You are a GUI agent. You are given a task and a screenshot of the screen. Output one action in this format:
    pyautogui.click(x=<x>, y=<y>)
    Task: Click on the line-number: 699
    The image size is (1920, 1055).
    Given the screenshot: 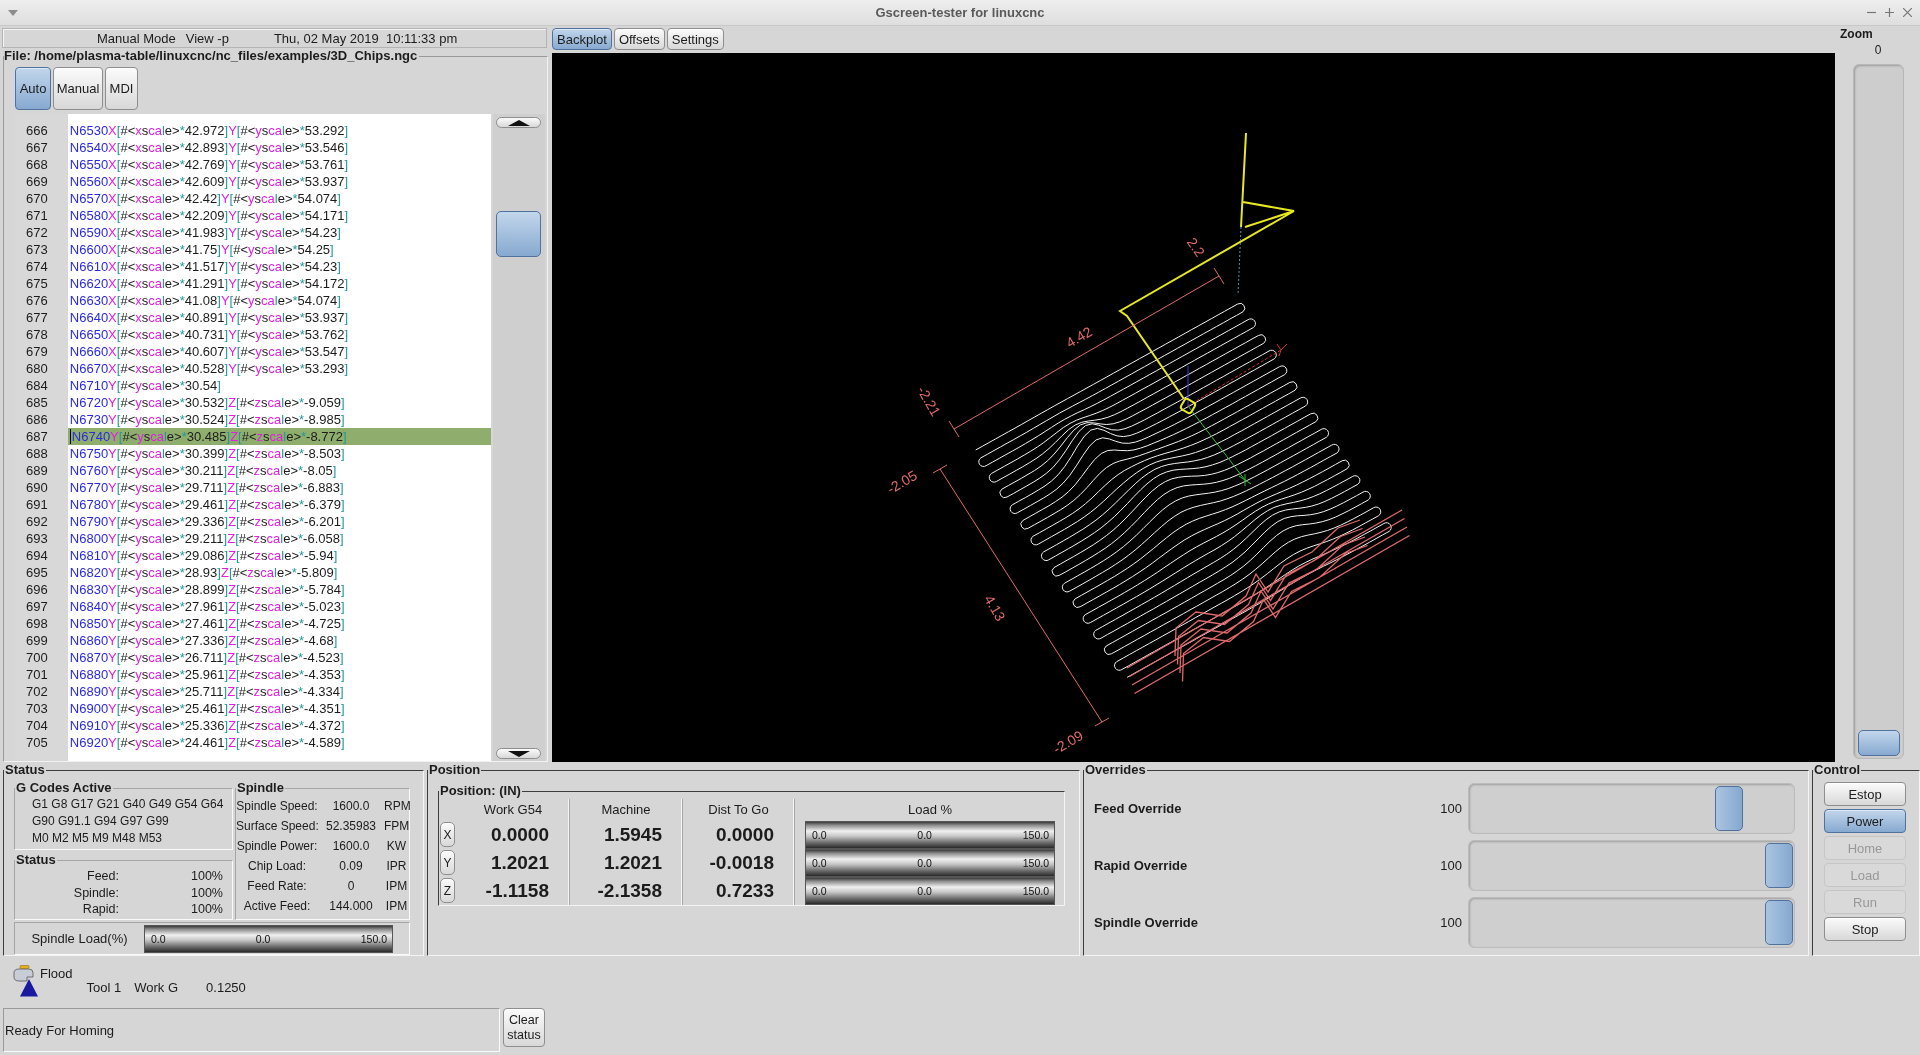 What is the action you would take?
    pyautogui.click(x=37, y=640)
    